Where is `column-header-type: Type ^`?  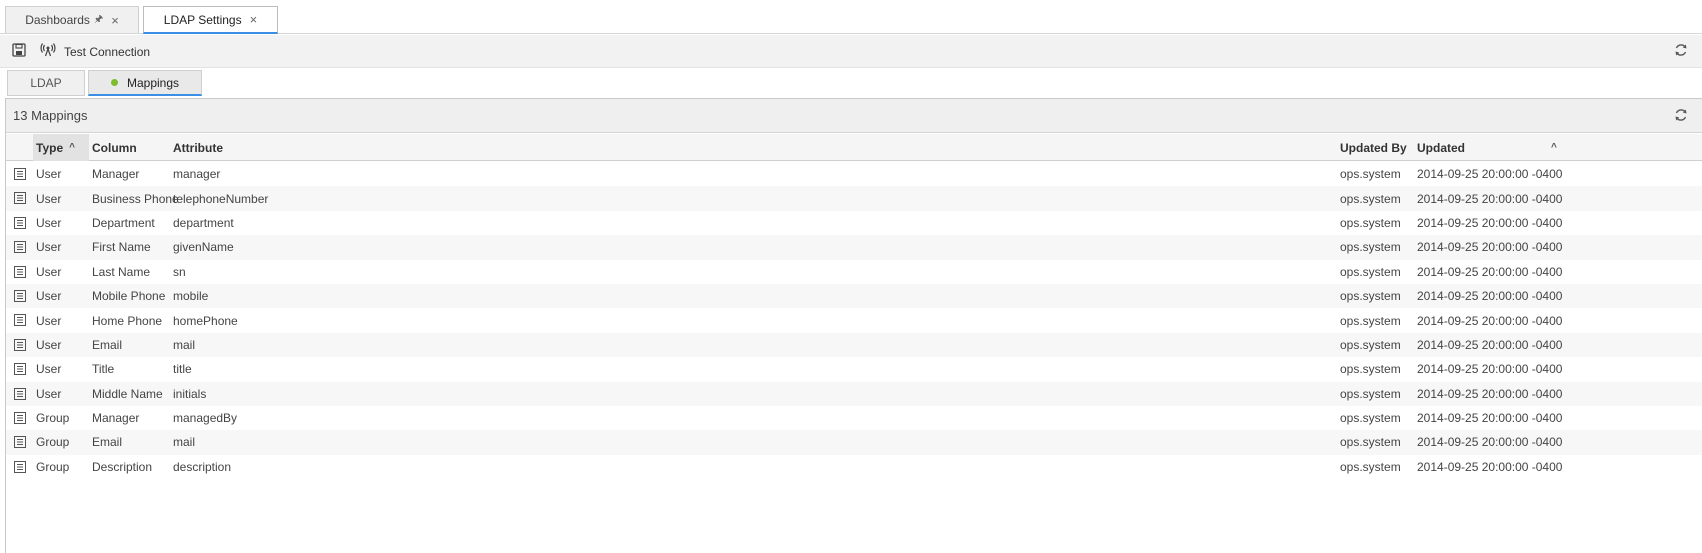
column-header-type: Type ^ is located at coordinates (61, 147).